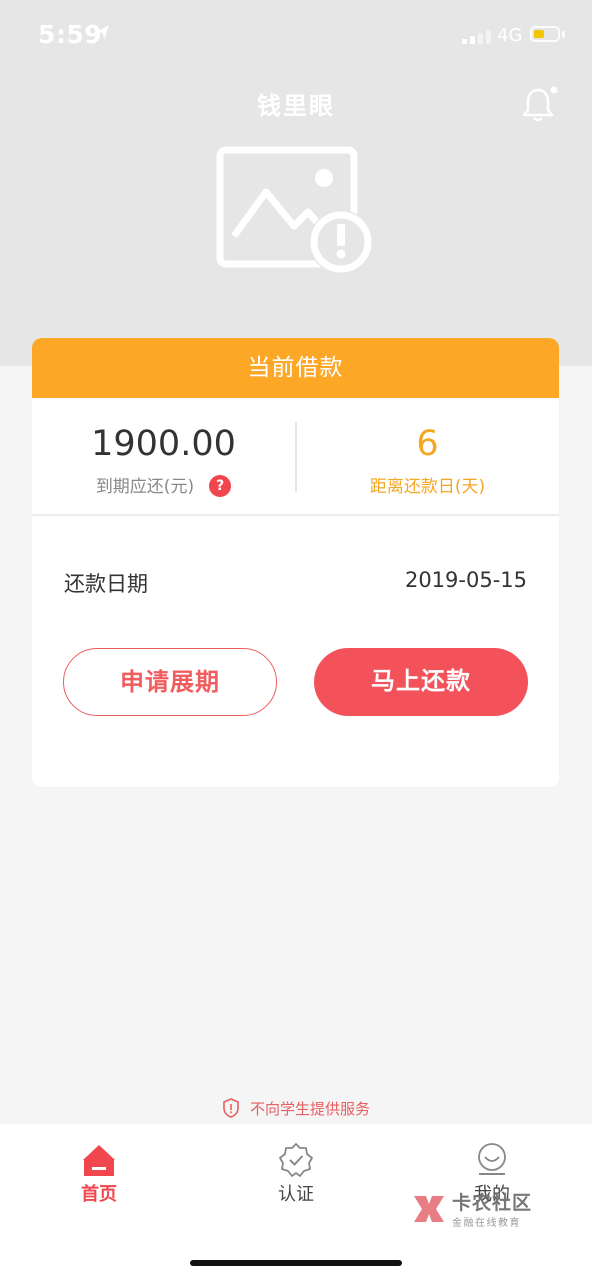  What do you see at coordinates (99, 1194) in the screenshot?
I see `tab-home-label: 首页` at bounding box center [99, 1194].